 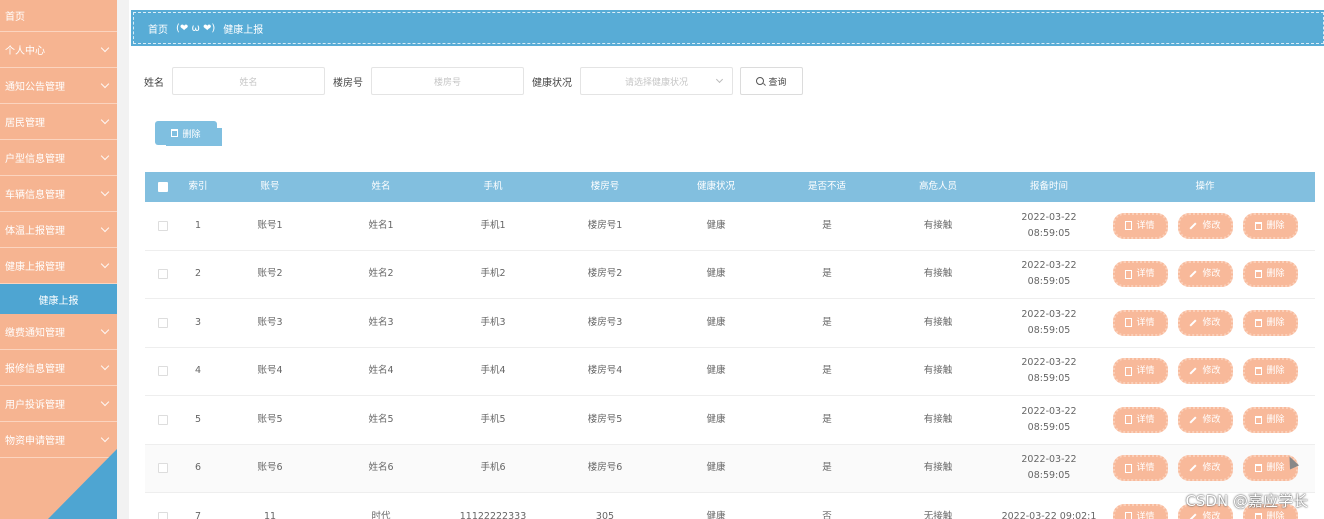 I want to click on sidebar-item-label: 车辆信息管理, so click(x=35, y=195).